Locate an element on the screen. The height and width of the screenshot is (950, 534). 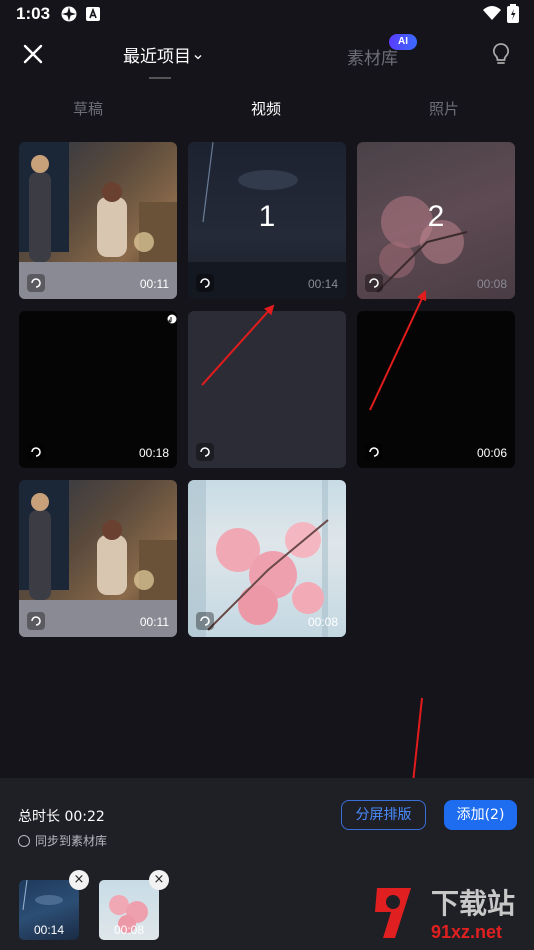
media-type-tabs: 草稿 视频 照片 is located at coordinates (267, 109).